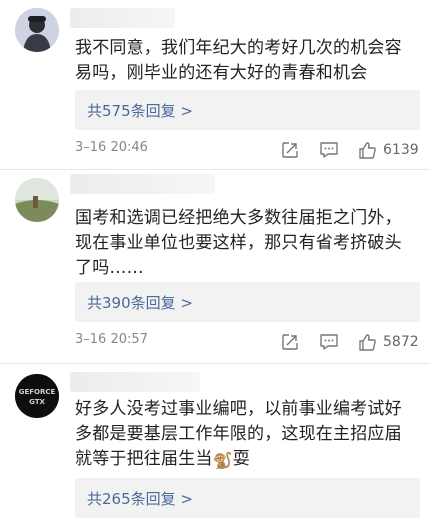 This screenshot has height=522, width=430. I want to click on comment-text: 我不同意，我们年纪大的考好几次的机会容 易吗，刚毕业的还有大好的青春和机会, so click(238, 60).